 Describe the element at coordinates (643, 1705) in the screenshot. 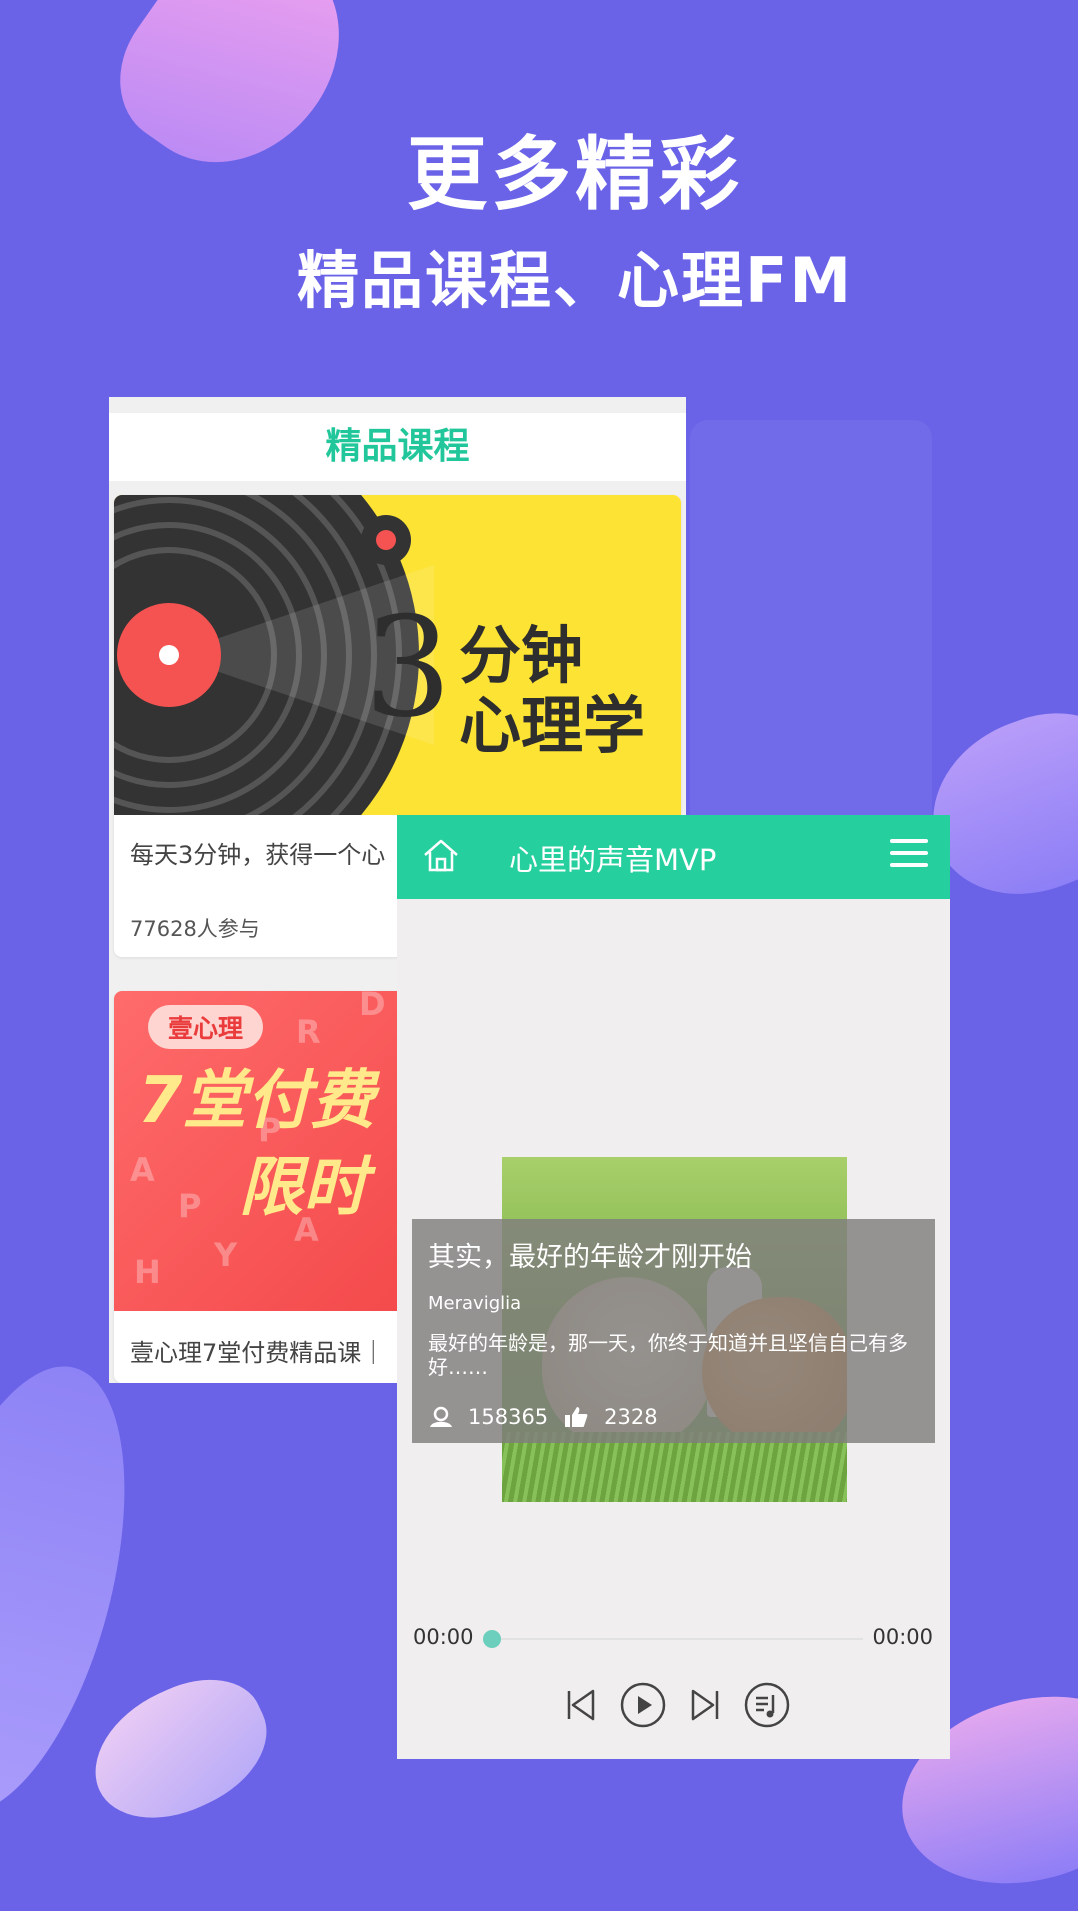

I see `play-icon` at that location.